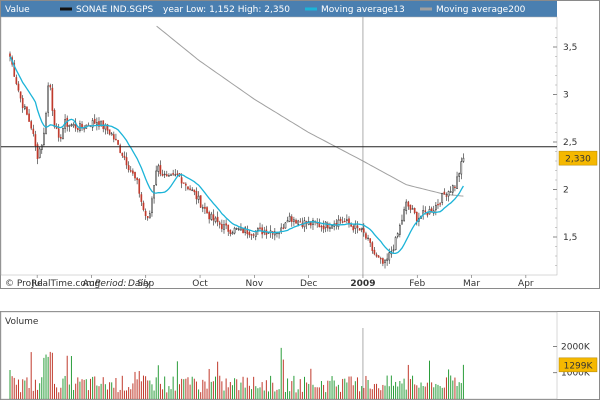 This screenshot has height=400, width=600. What do you see at coordinates (566, 191) in the screenshot?
I see `price-y-tick-label: 2` at bounding box center [566, 191].